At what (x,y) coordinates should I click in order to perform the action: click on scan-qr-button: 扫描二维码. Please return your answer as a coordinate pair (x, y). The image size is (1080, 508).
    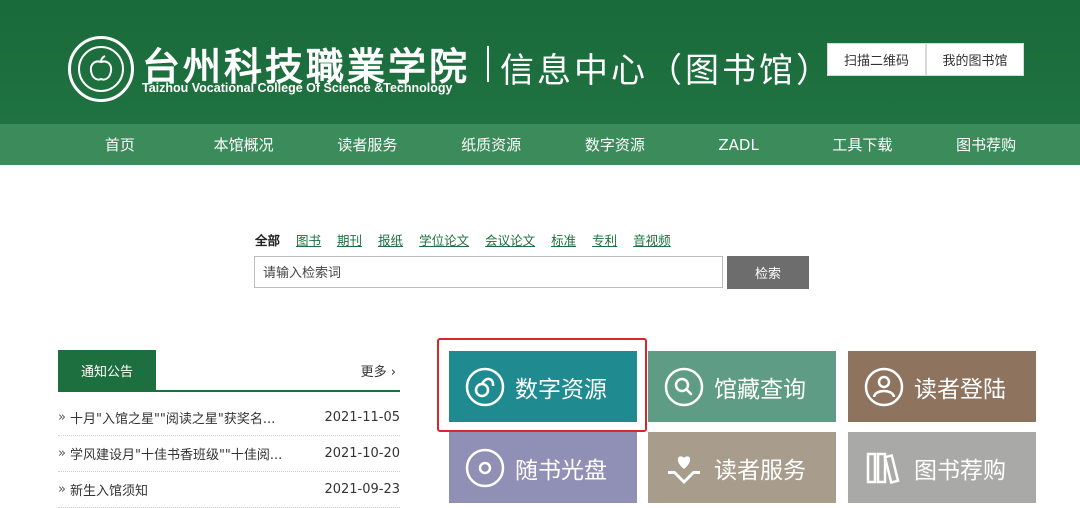
    Looking at the image, I should click on (876, 59).